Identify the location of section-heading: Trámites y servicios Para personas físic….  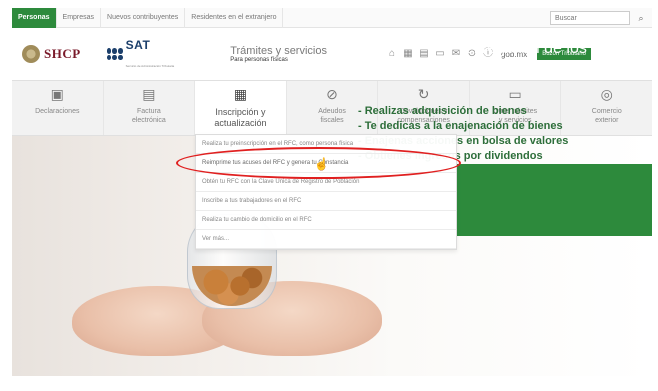
(278, 54).